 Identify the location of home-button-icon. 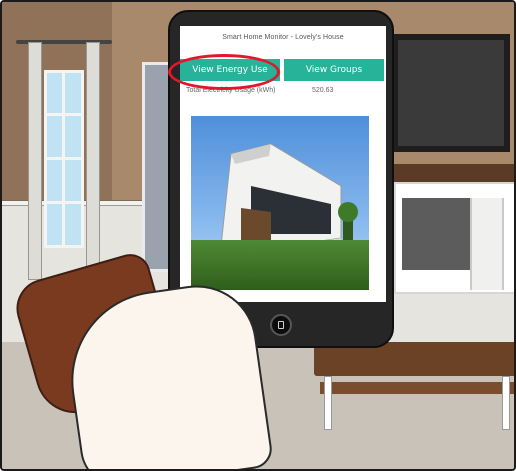
(281, 325).